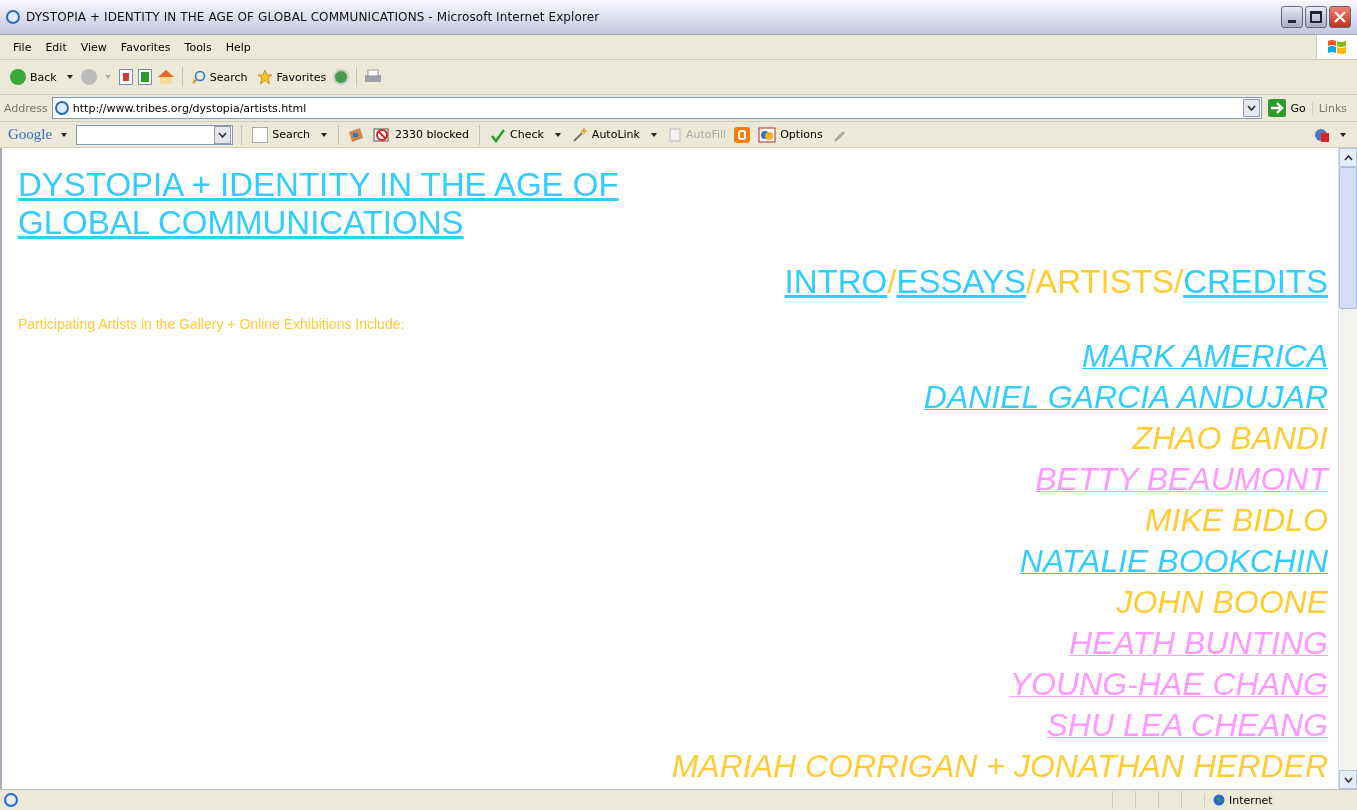 This screenshot has width=1357, height=810. What do you see at coordinates (291, 77) in the screenshot?
I see `favorites-button: Favorites` at bounding box center [291, 77].